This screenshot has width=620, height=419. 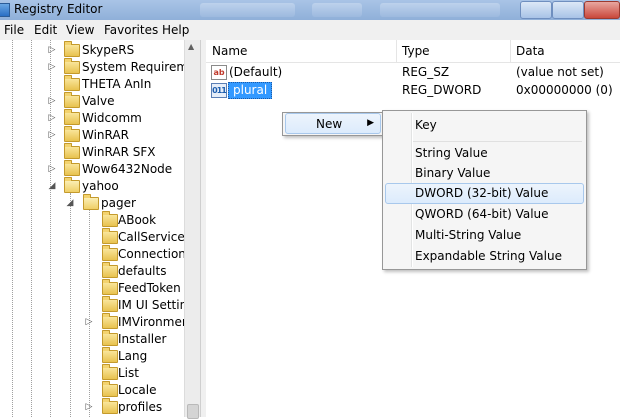 I want to click on menu-item-key: Key, so click(x=484, y=125).